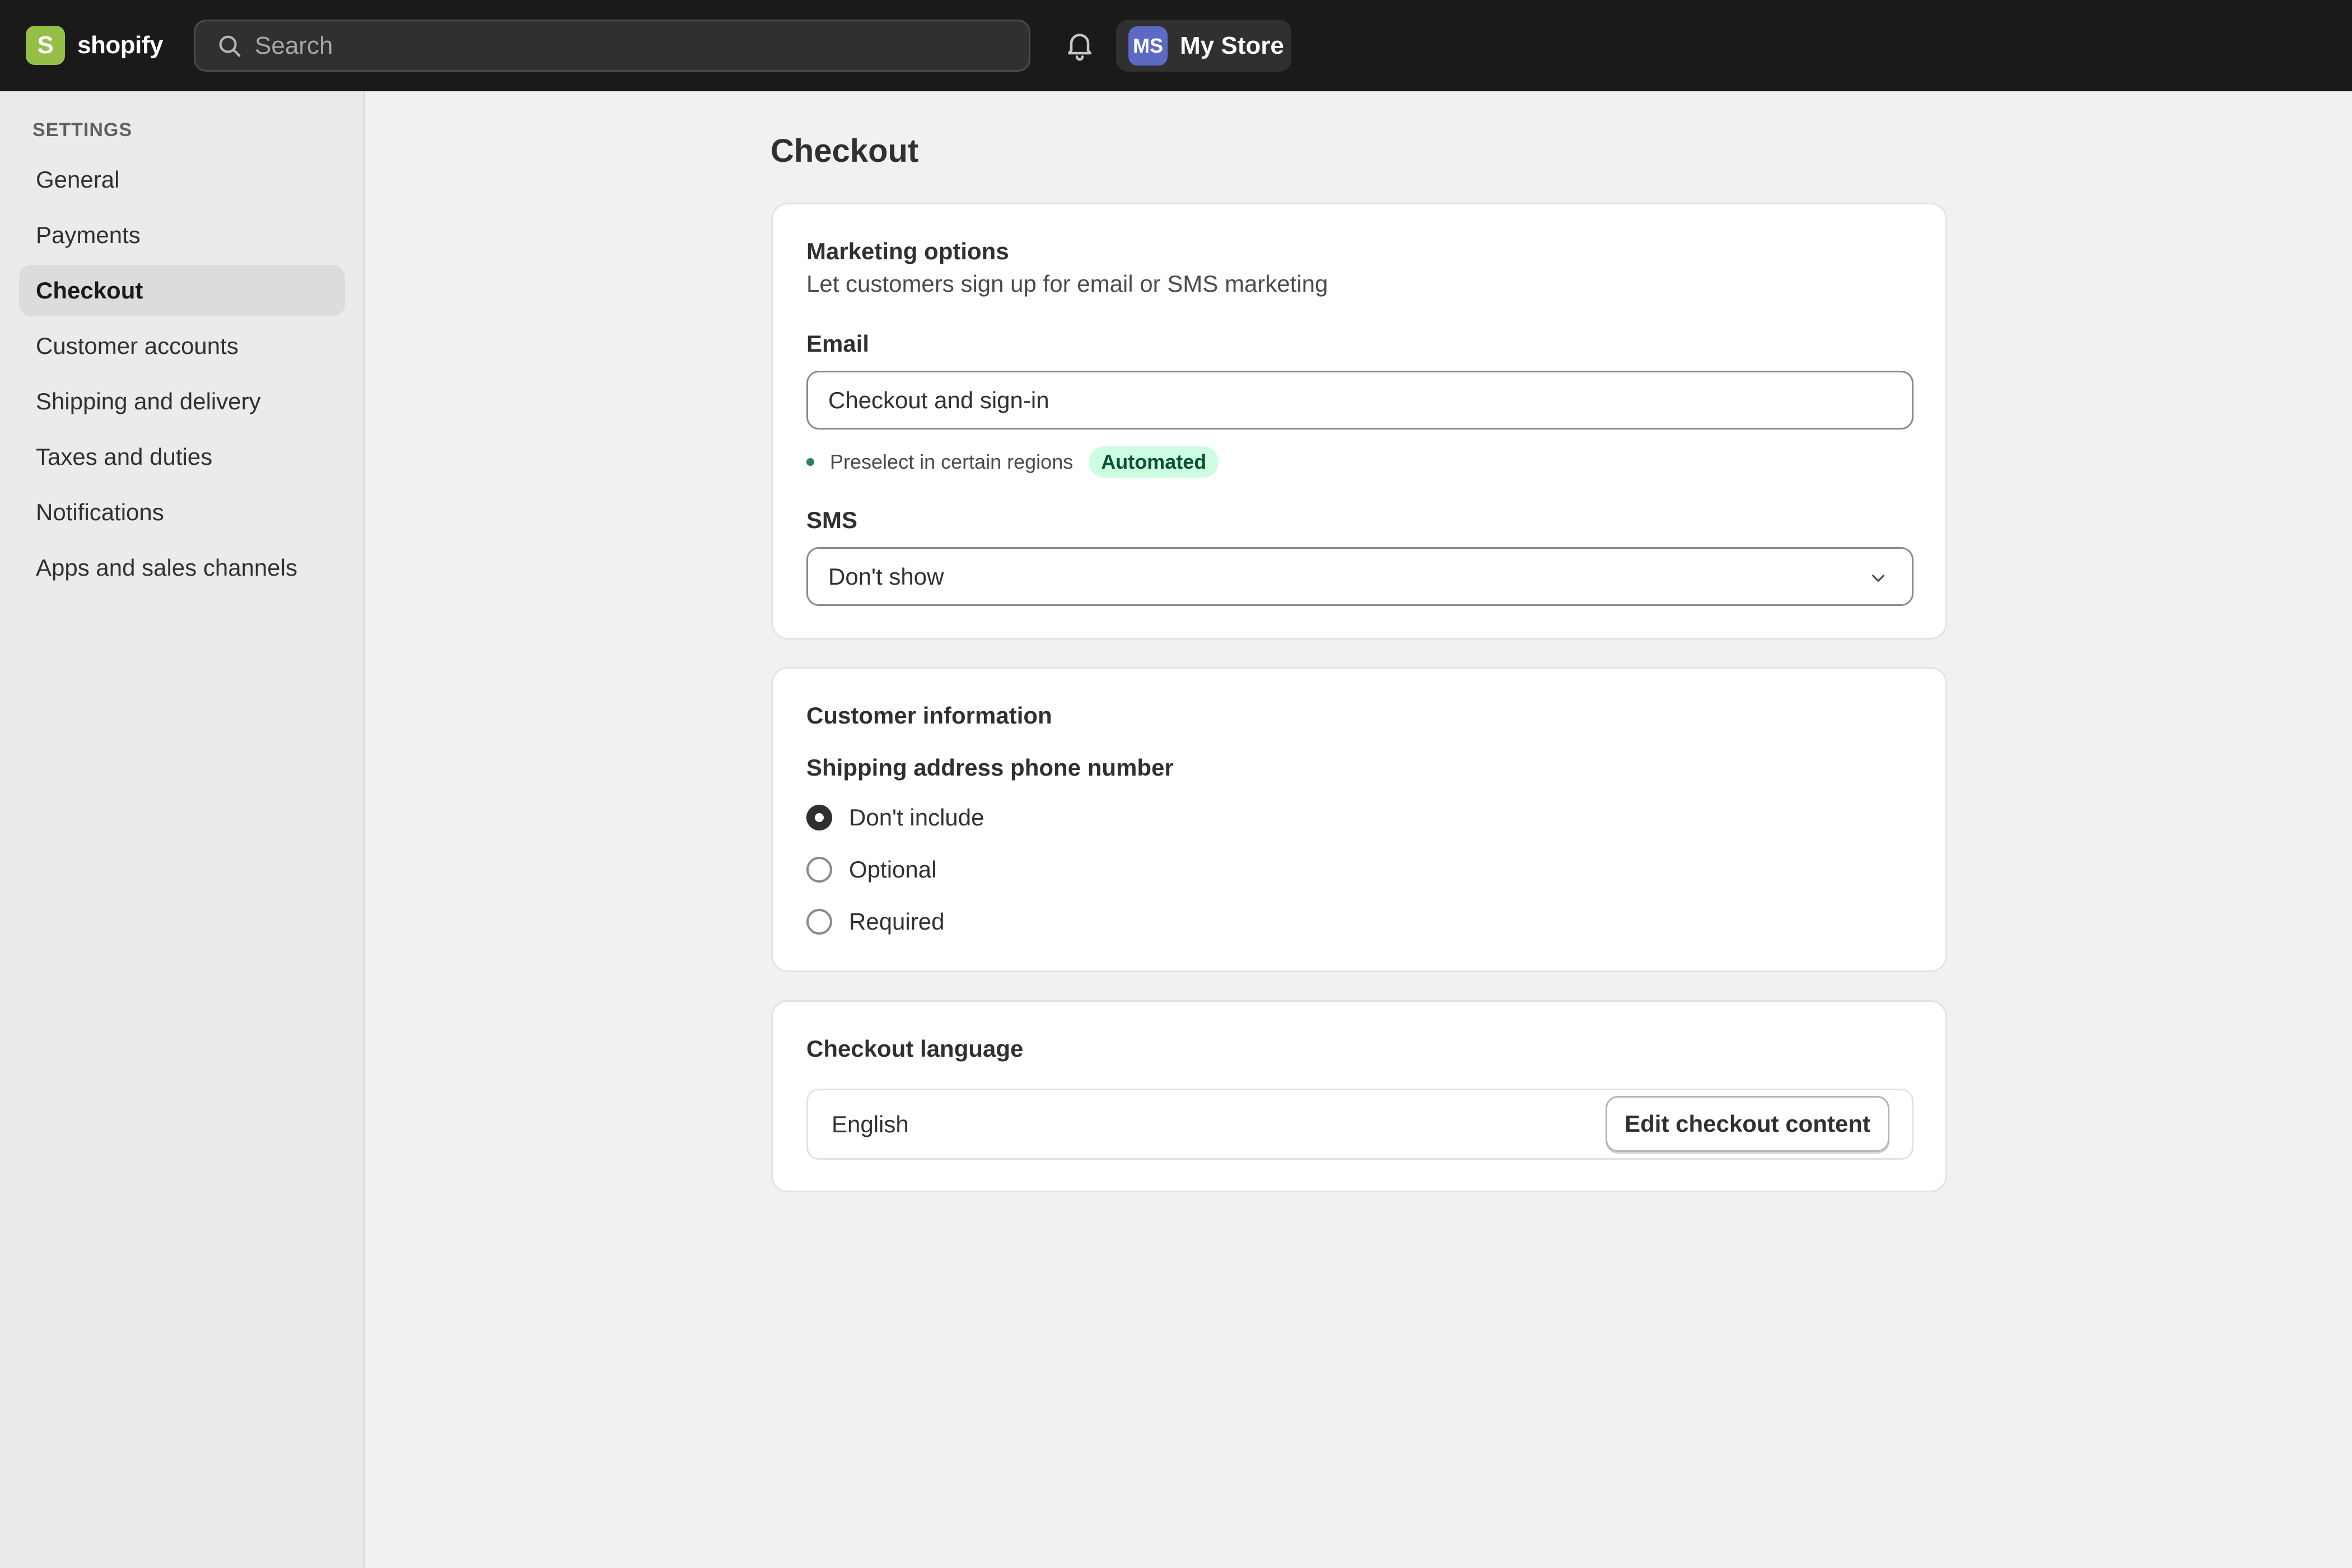 The image size is (2352, 1568). Describe the element at coordinates (230, 46) in the screenshot. I see `search-icon` at that location.